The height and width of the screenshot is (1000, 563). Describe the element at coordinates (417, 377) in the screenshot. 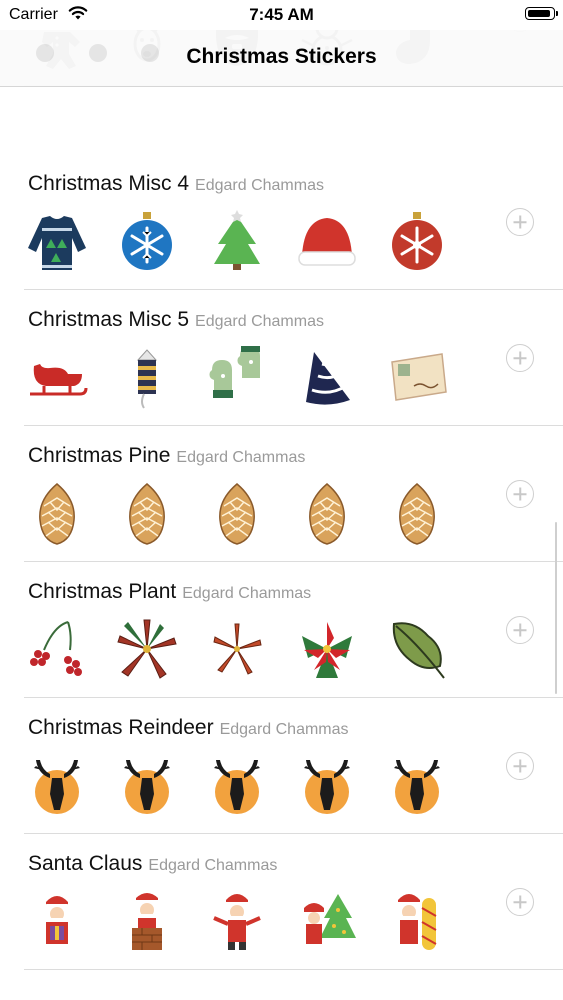

I see `postcard-sticker` at that location.